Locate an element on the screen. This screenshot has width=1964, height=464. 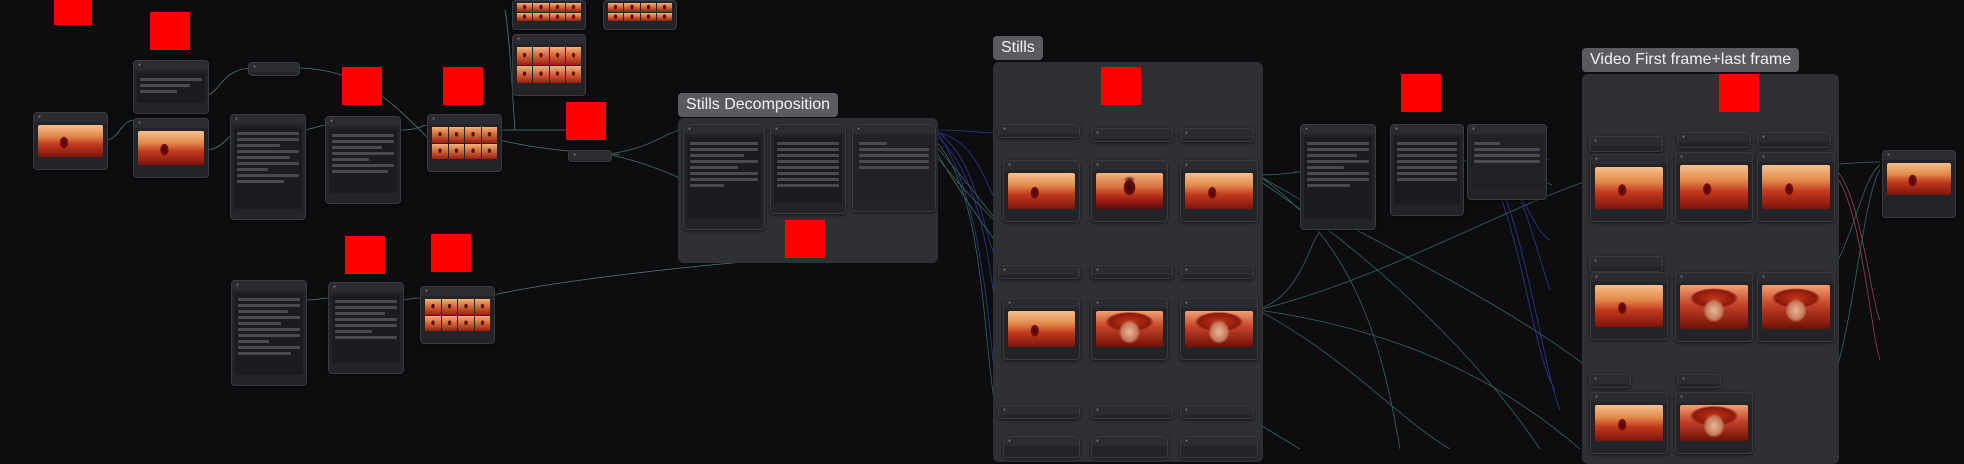
group-title: Stills Decomposition is located at coordinates (758, 105).